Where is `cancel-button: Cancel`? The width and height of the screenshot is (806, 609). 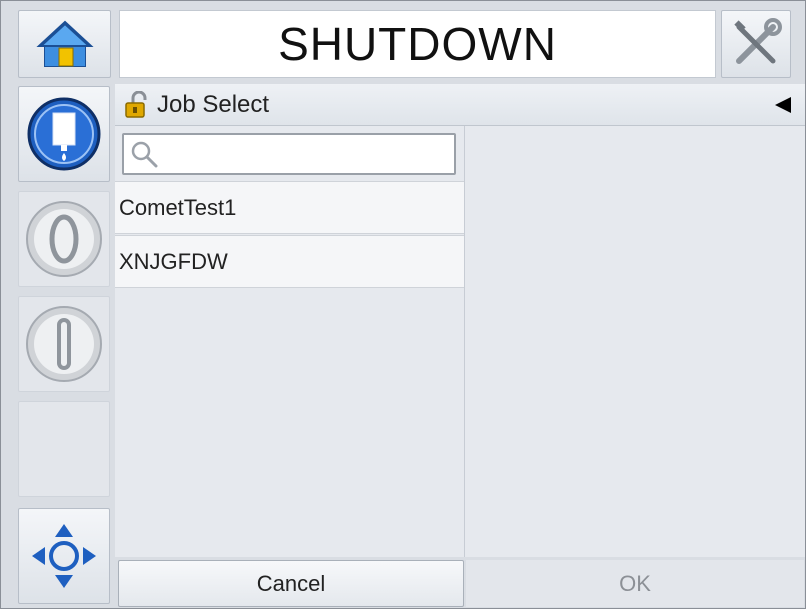 cancel-button: Cancel is located at coordinates (291, 583).